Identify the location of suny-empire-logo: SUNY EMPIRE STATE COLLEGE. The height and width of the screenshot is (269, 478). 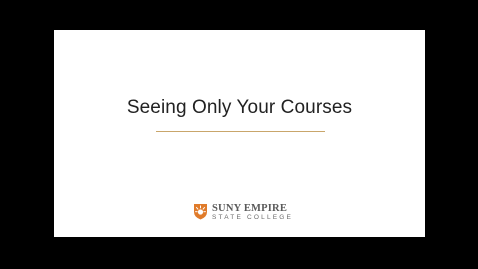
(243, 213).